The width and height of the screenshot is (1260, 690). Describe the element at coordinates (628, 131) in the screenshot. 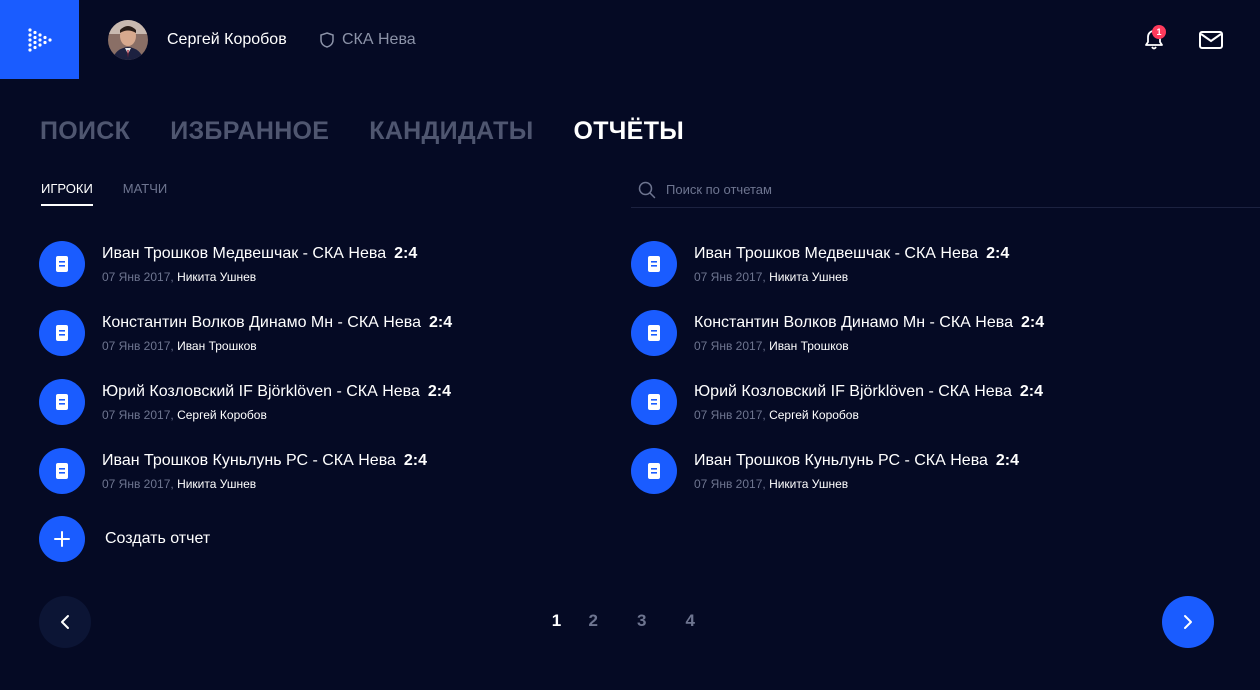

I see `tab-reports: ОТЧЁТЫ` at that location.